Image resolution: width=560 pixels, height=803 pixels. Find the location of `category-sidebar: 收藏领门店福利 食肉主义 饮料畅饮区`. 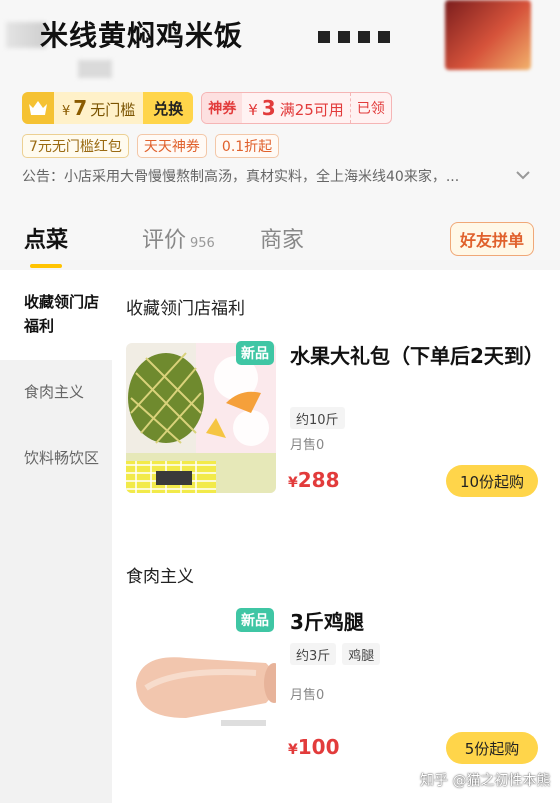

category-sidebar: 收藏领门店福利 食肉主义 饮料畅饮区 is located at coordinates (56, 536).